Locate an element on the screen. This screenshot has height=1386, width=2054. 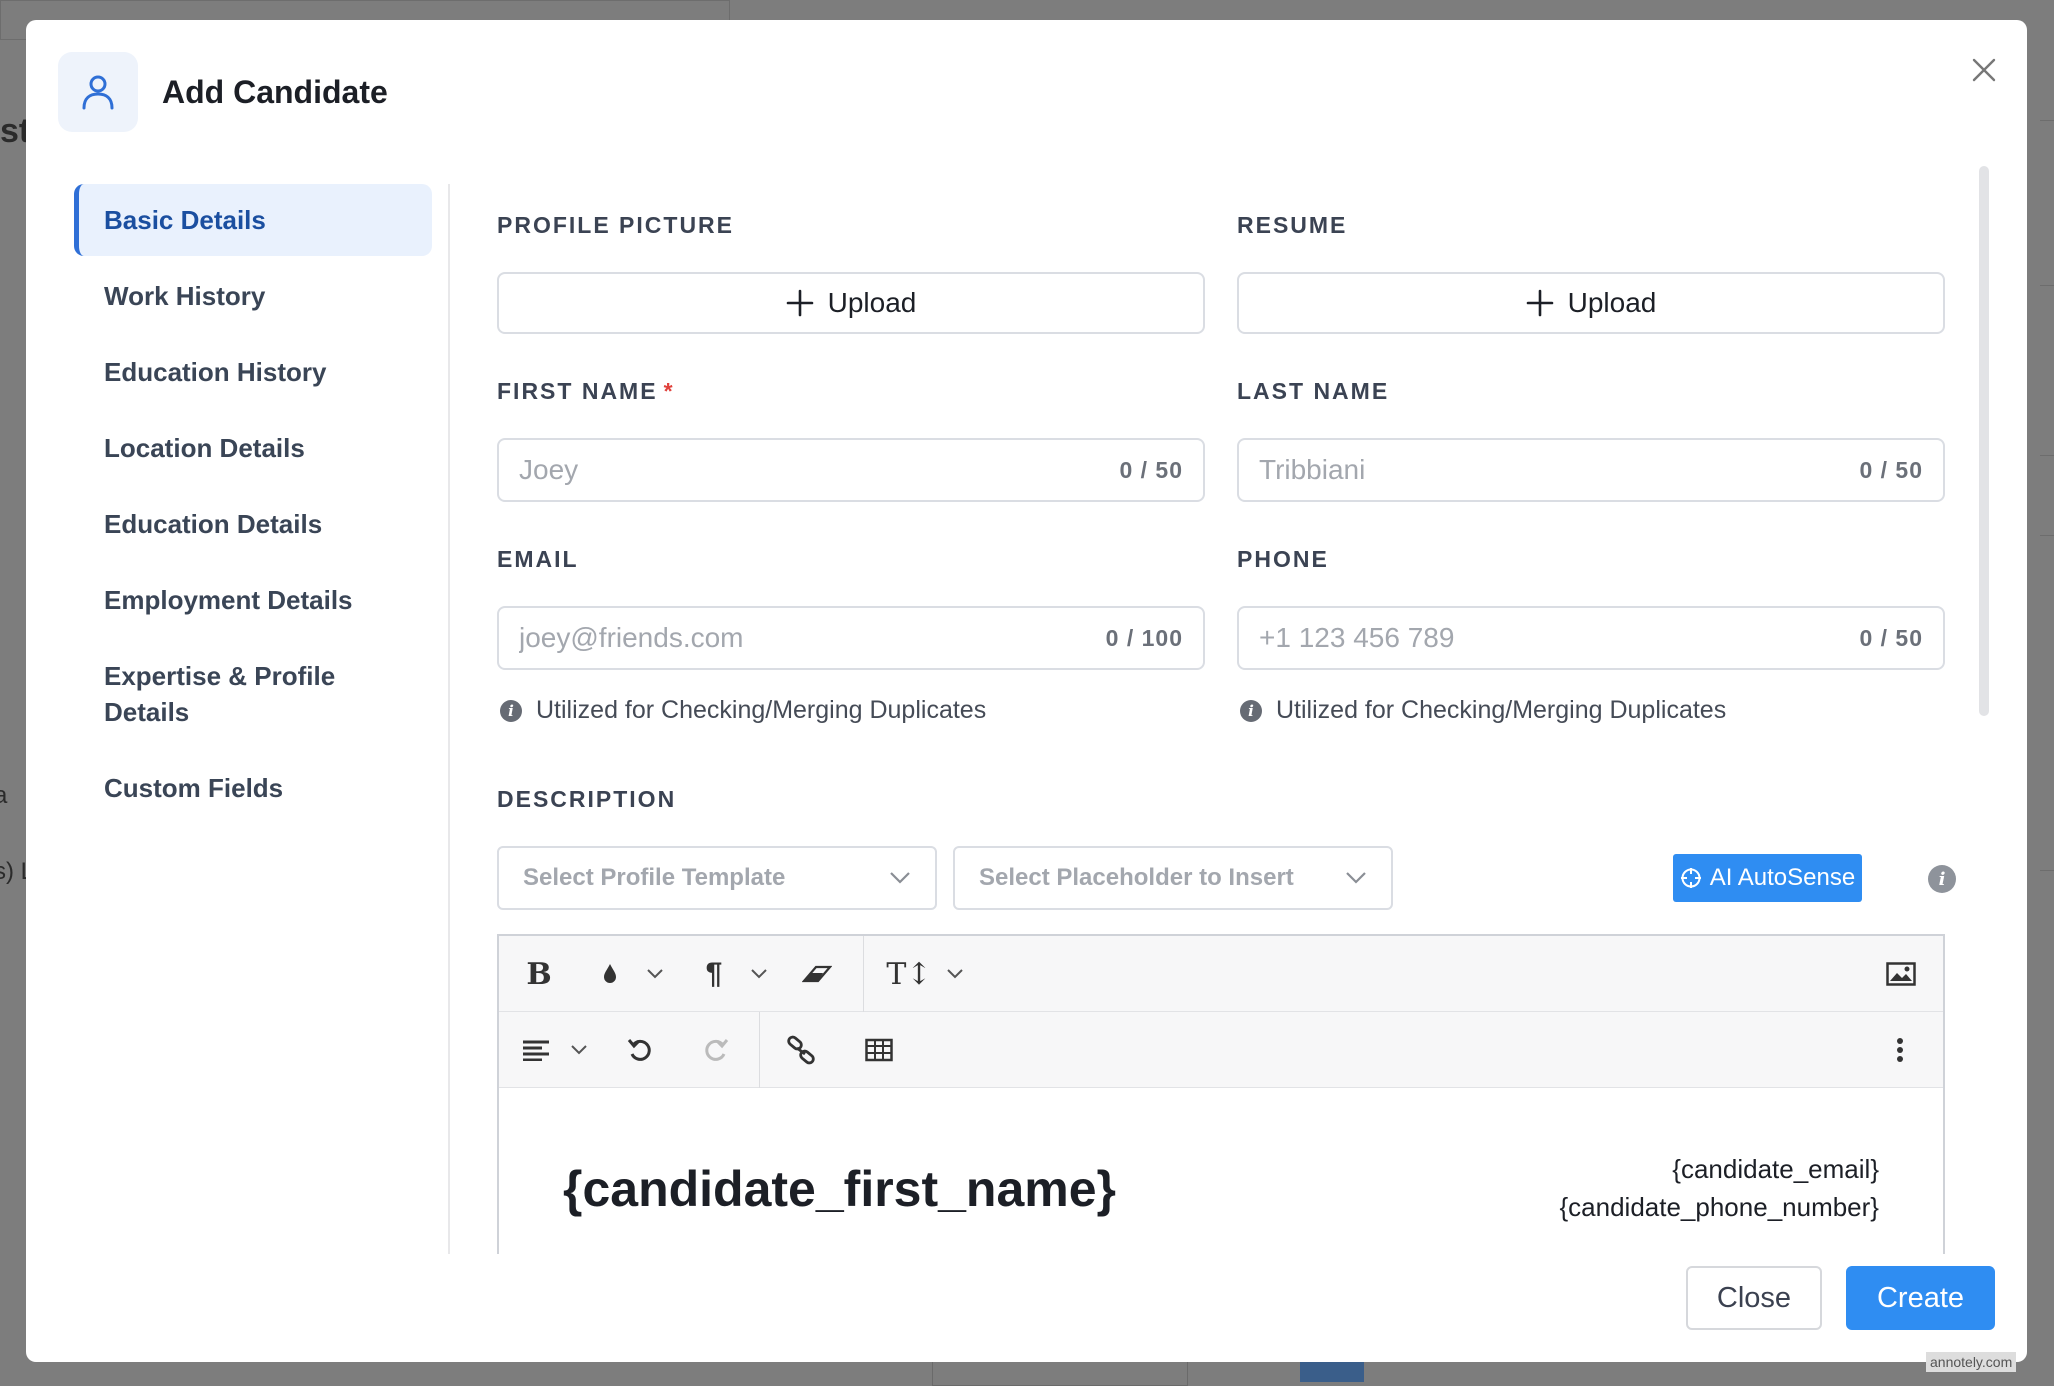
ai-autosense-label: AI AutoSense is located at coordinates (1782, 877).